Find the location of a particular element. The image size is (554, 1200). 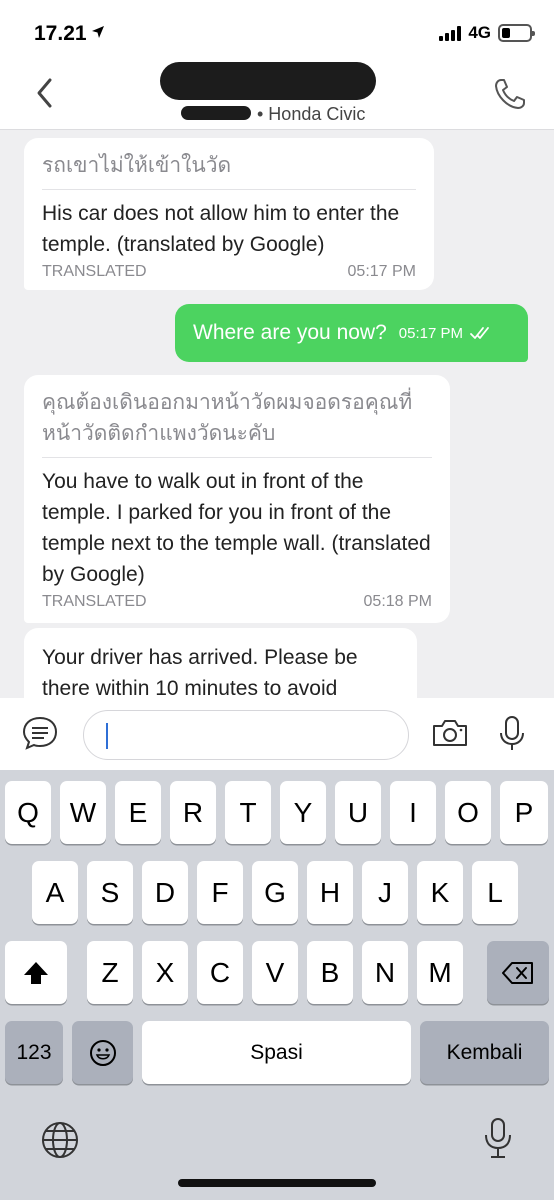

back-chevron-icon is located at coordinates (45, 93).